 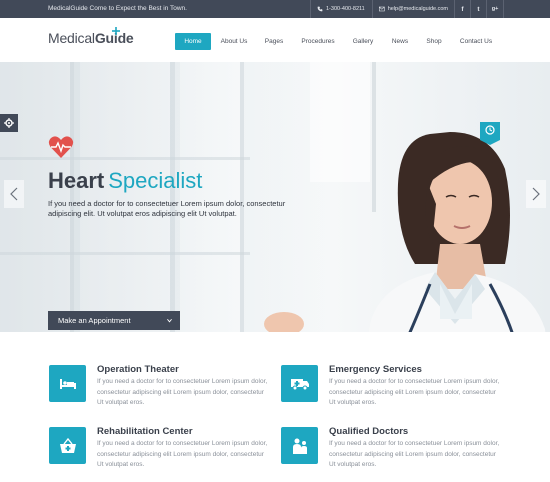 I want to click on basket-icon, so click(x=67, y=445).